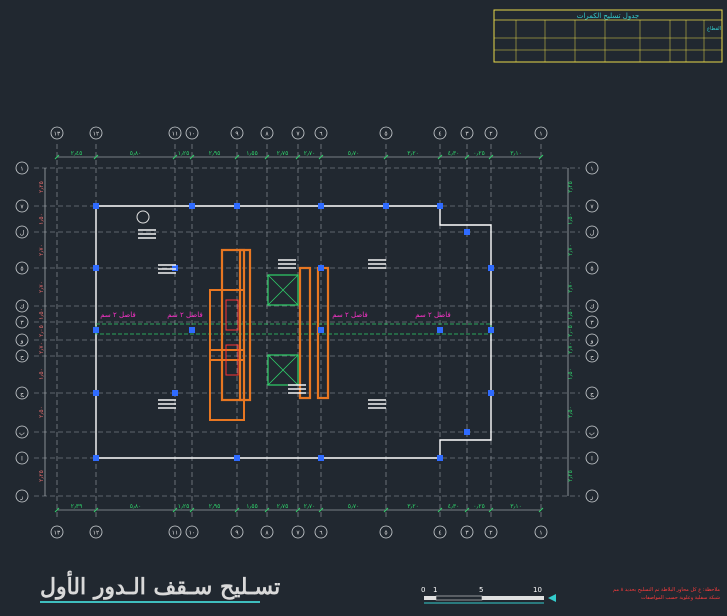 This screenshot has width=727, height=616. Describe the element at coordinates (320, 134) in the screenshot. I see `grid-label-v: ٦` at that location.